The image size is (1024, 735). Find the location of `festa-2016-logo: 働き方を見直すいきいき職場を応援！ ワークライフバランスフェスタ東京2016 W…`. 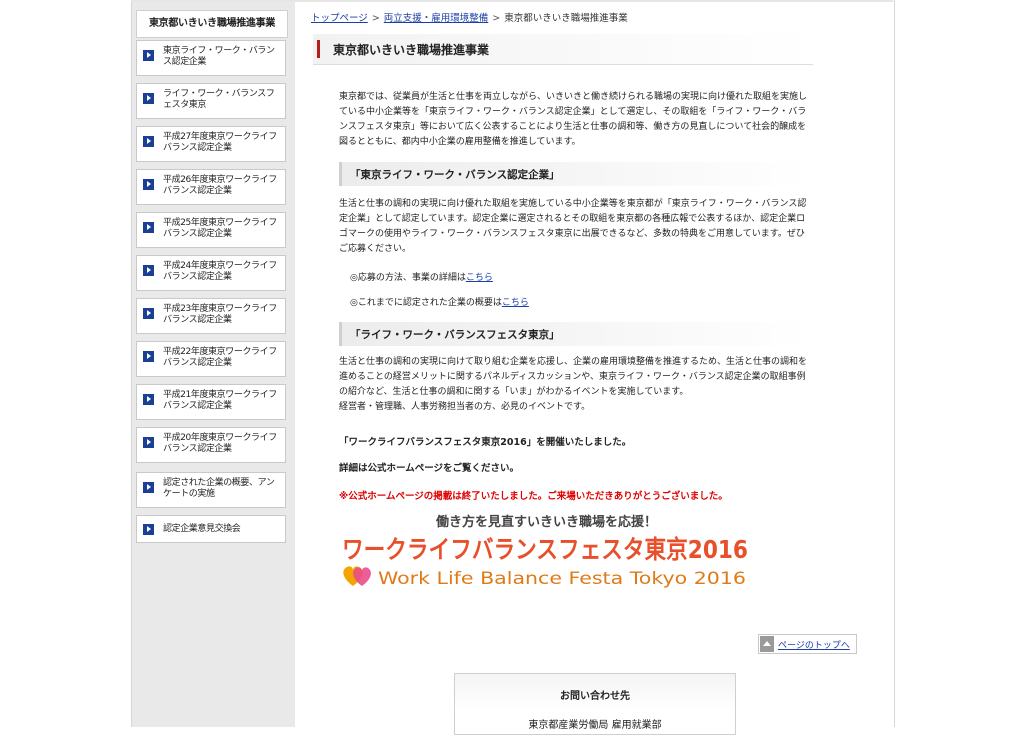

festa-2016-logo: 働き方を見直すいきいき職場を応援！ ワークライフバランスフェスタ東京2016 W… is located at coordinates (545, 551).